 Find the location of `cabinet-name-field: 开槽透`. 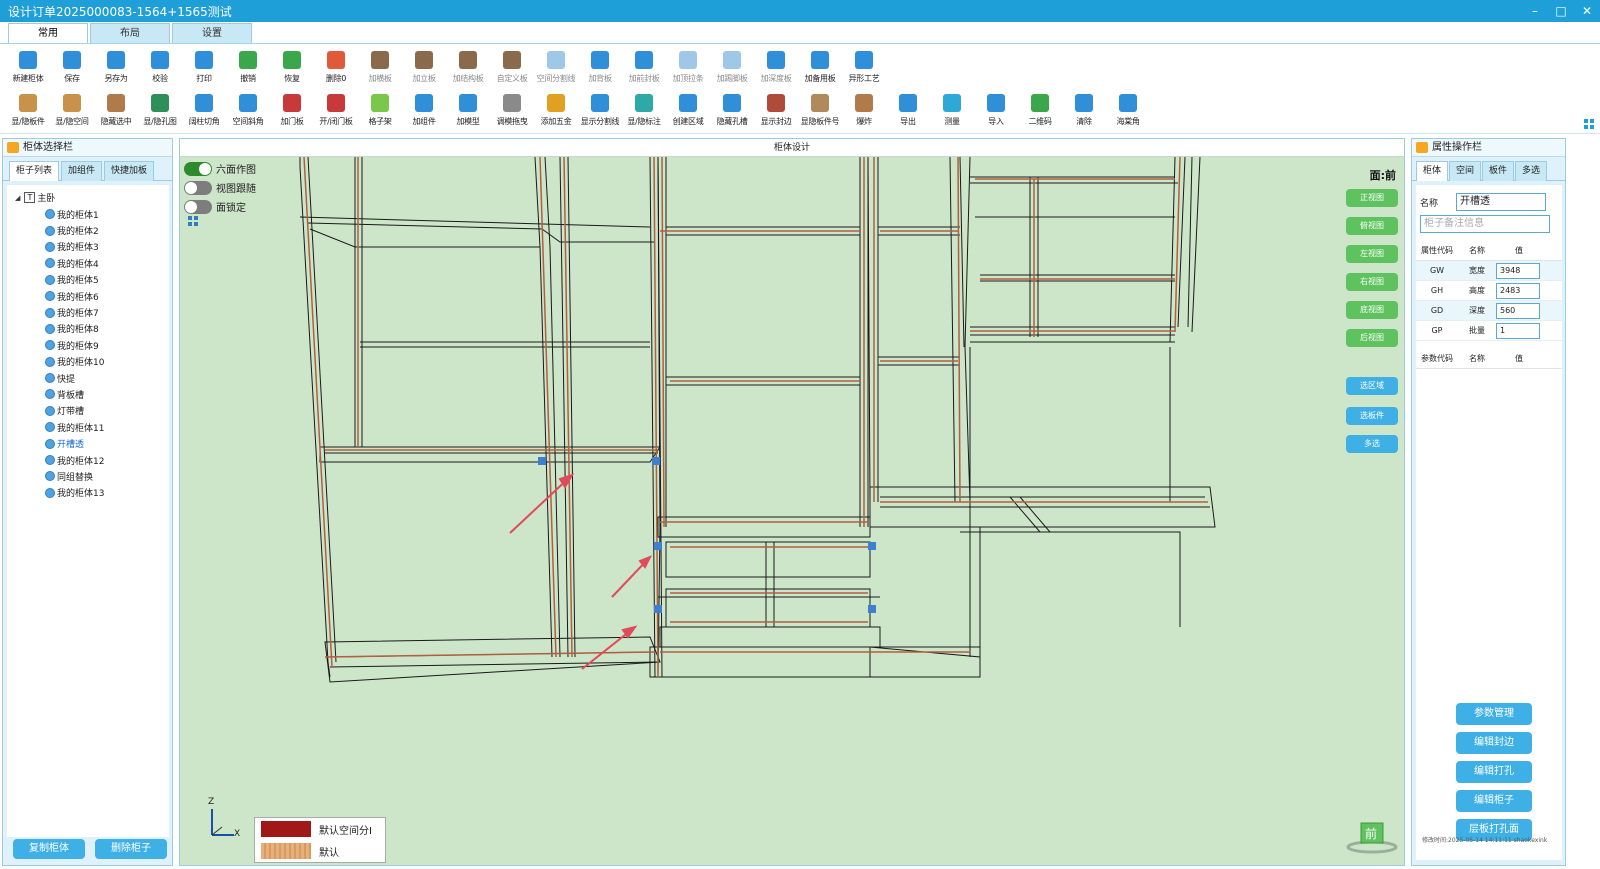

cabinet-name-field: 开槽透 is located at coordinates (1501, 202).